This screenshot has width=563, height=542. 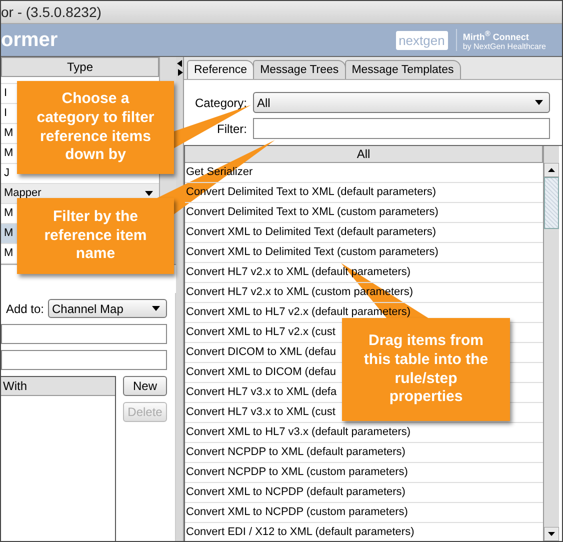 What do you see at coordinates (551, 170) in the screenshot?
I see `scroll-up-icon` at bounding box center [551, 170].